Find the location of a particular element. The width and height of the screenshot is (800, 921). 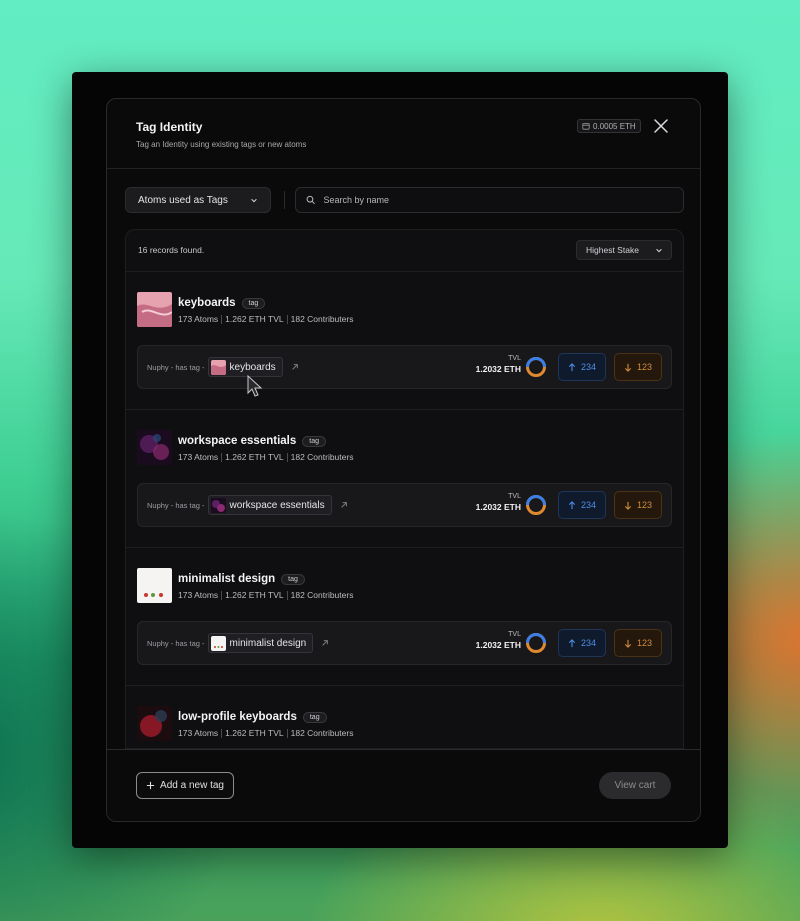

claim-summary: Nuphy - has tag - workspace essentials is located at coordinates (247, 505).